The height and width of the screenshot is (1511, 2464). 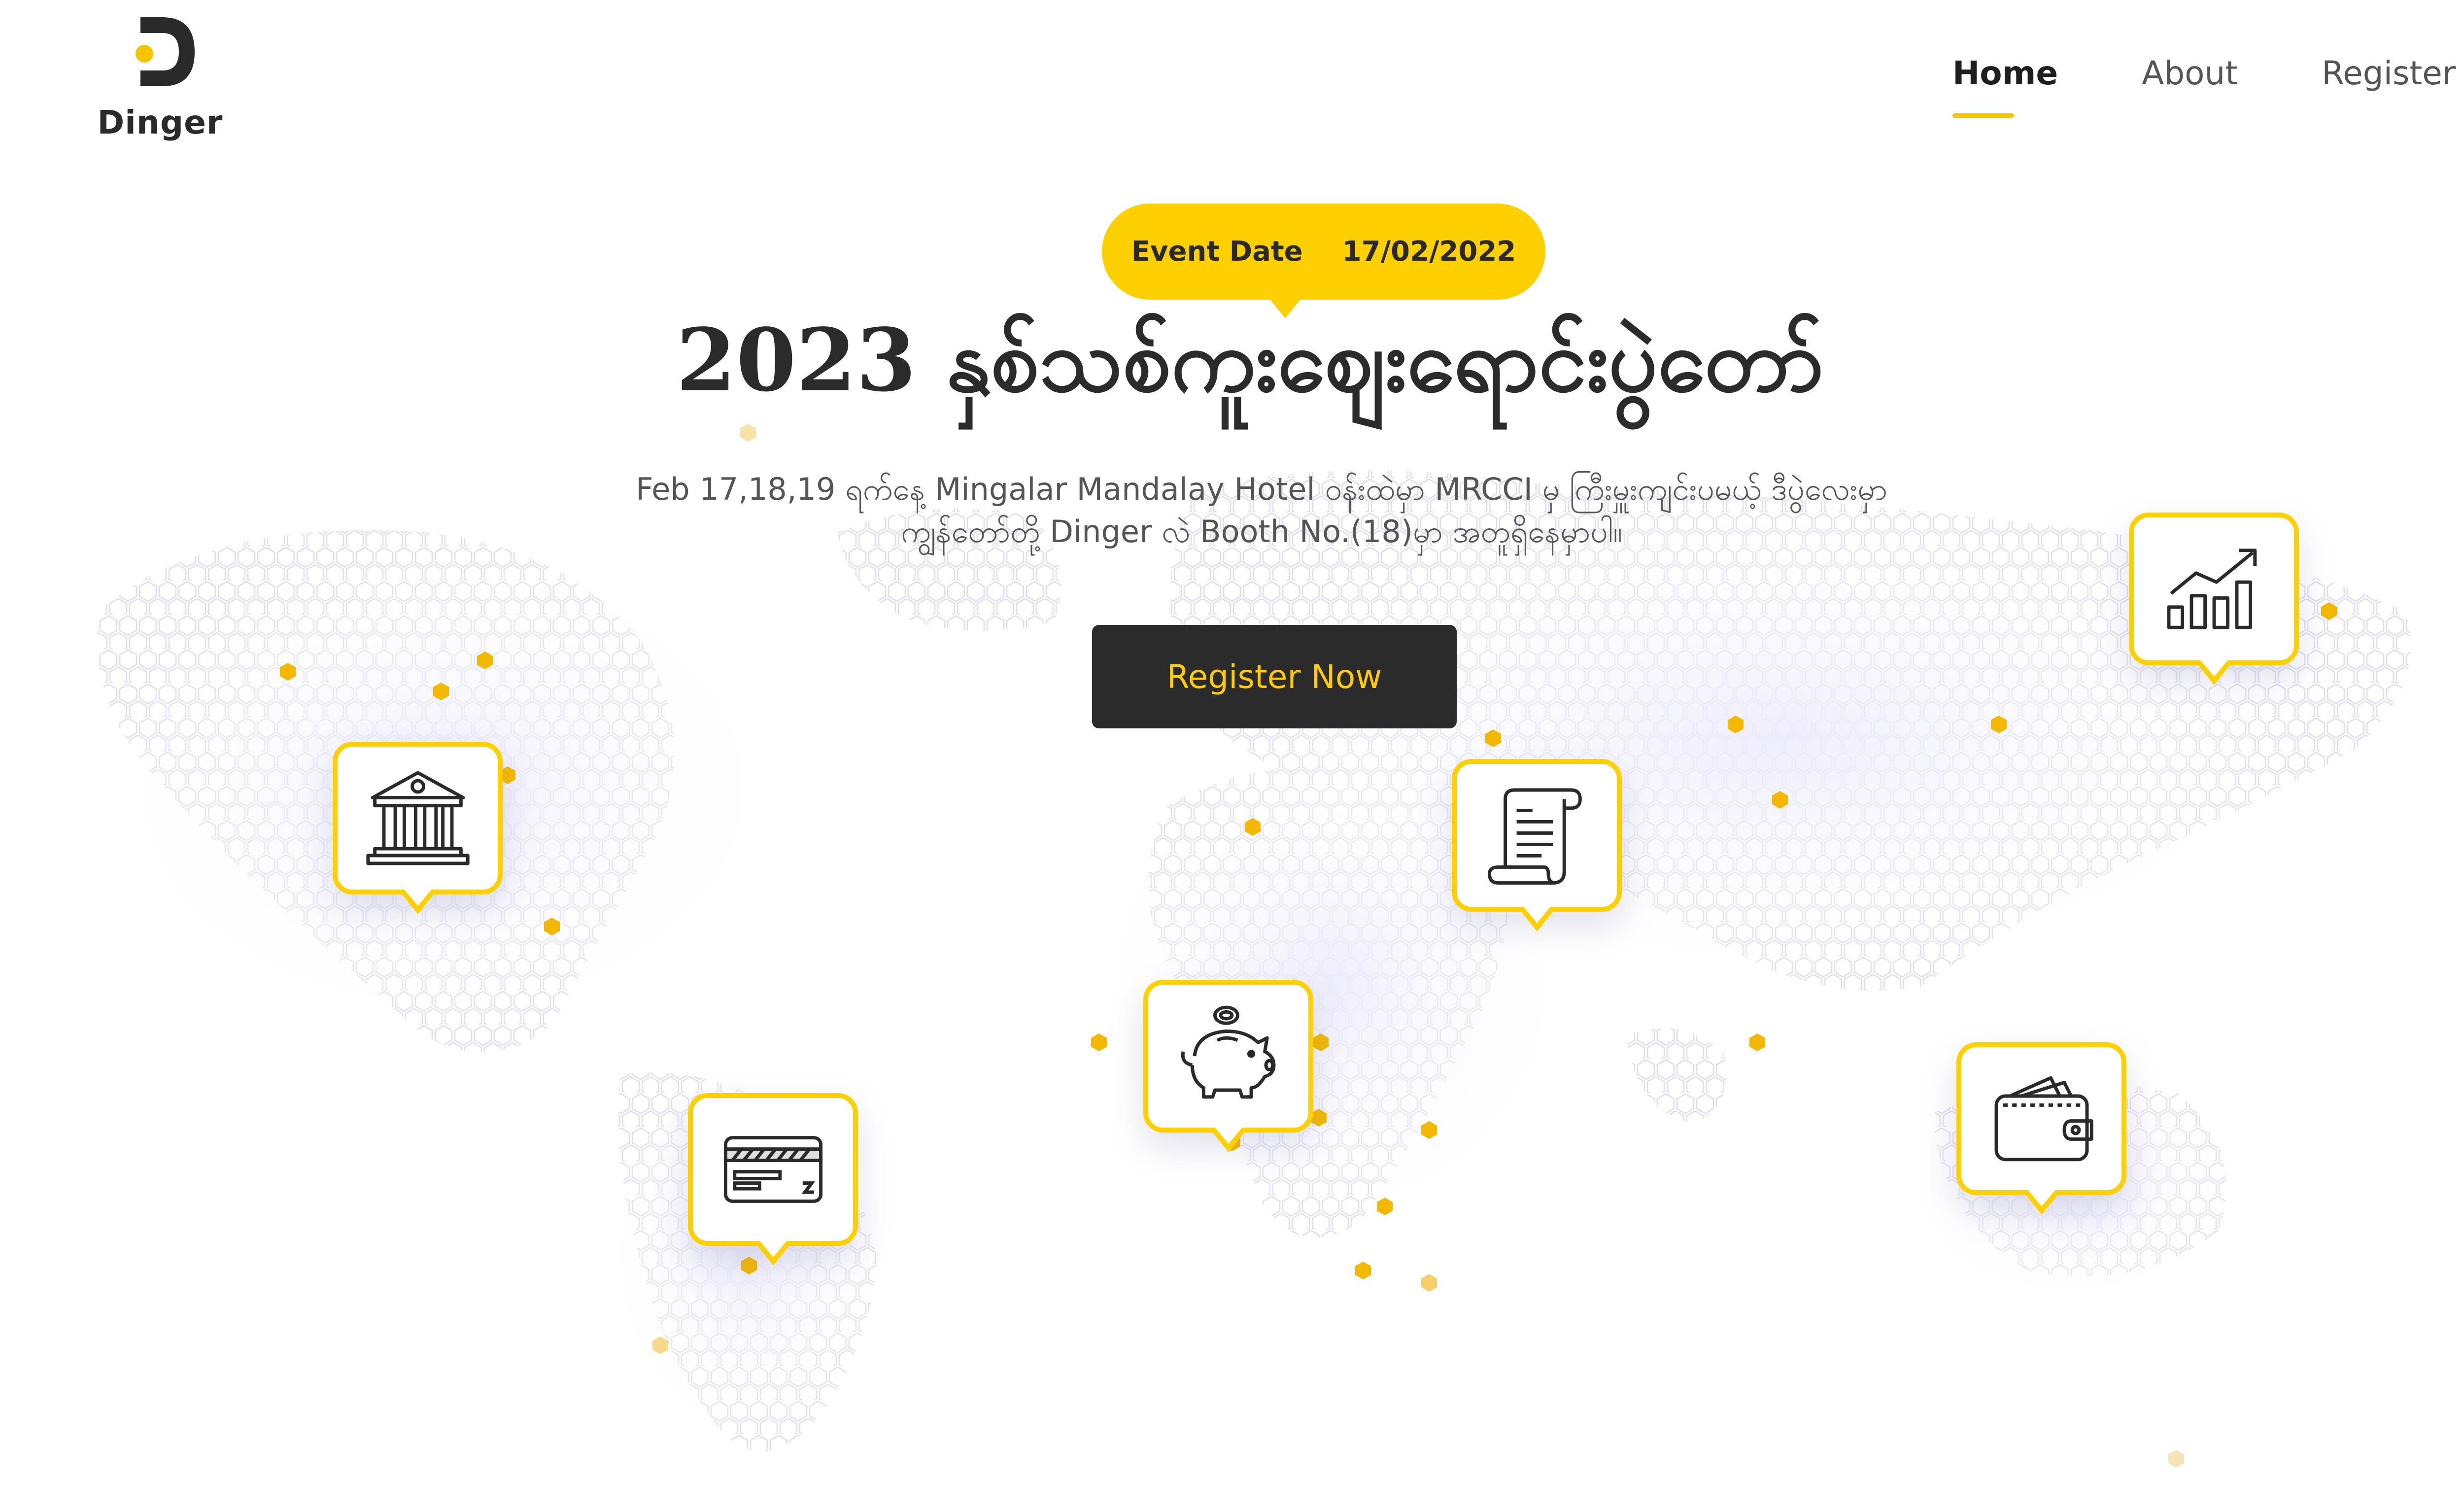 I want to click on dinger-logo: Dinger, so click(x=160, y=81).